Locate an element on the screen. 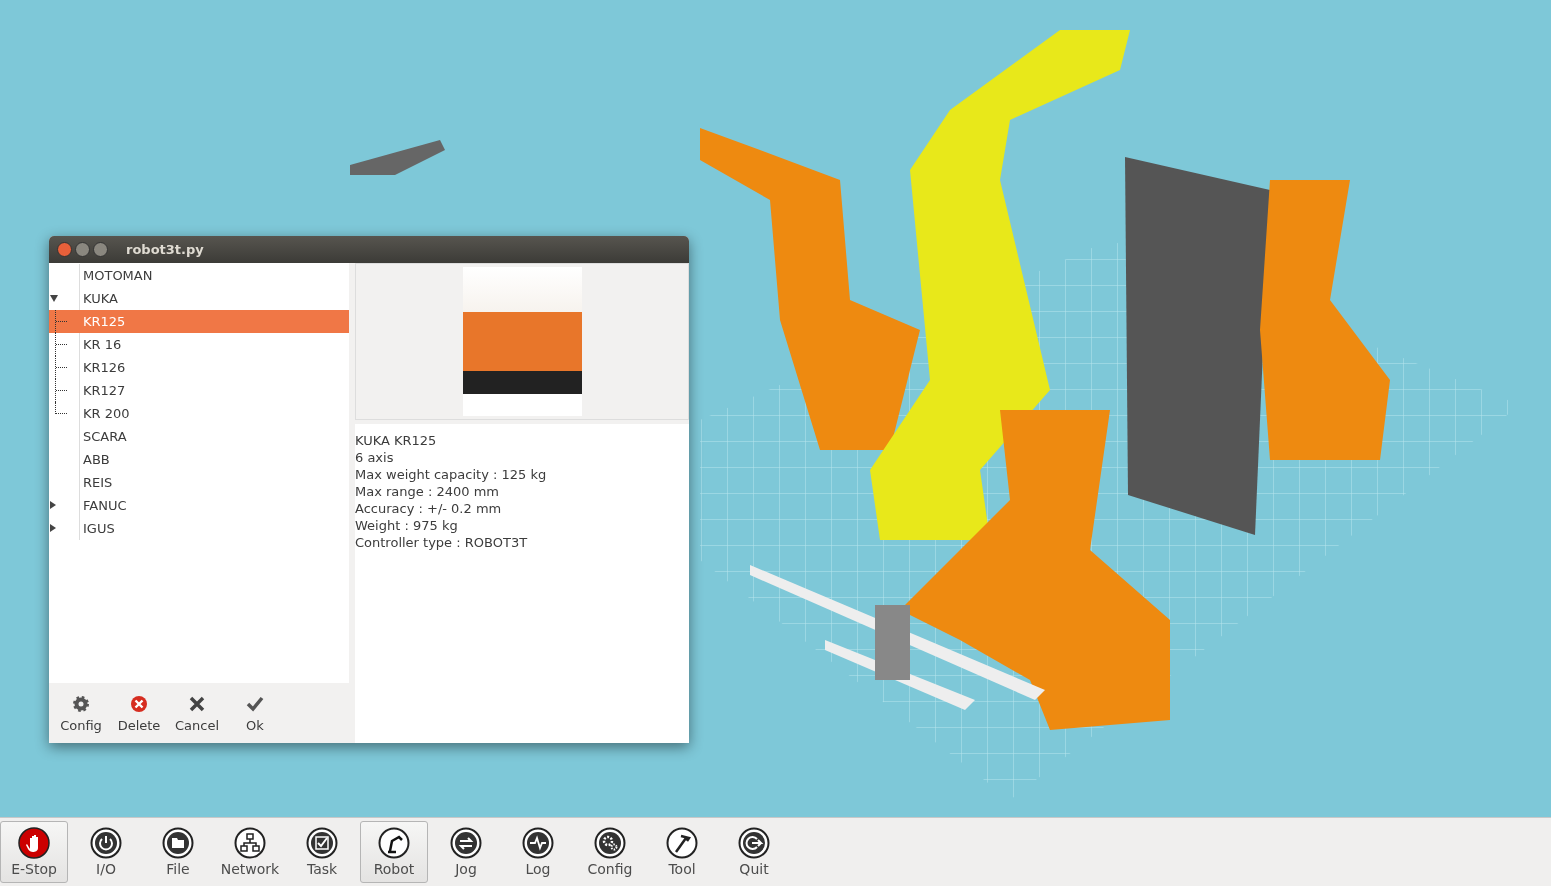 This screenshot has height=886, width=1551. tree-item: KR126 is located at coordinates (199, 367).